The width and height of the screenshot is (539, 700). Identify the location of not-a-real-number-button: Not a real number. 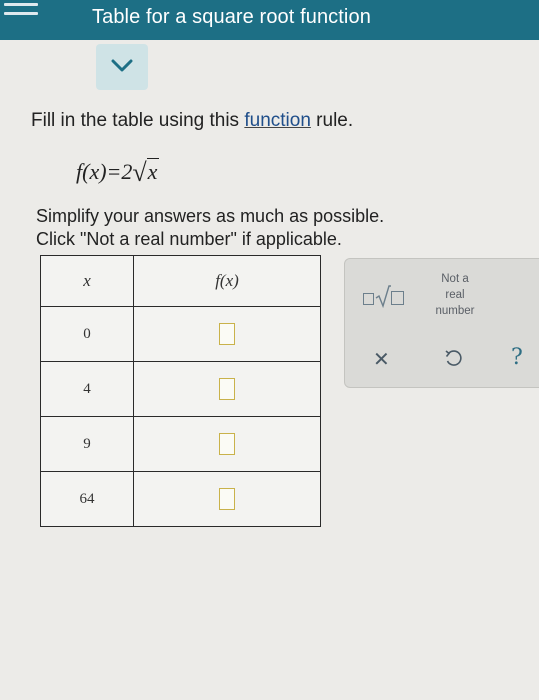
(455, 295).